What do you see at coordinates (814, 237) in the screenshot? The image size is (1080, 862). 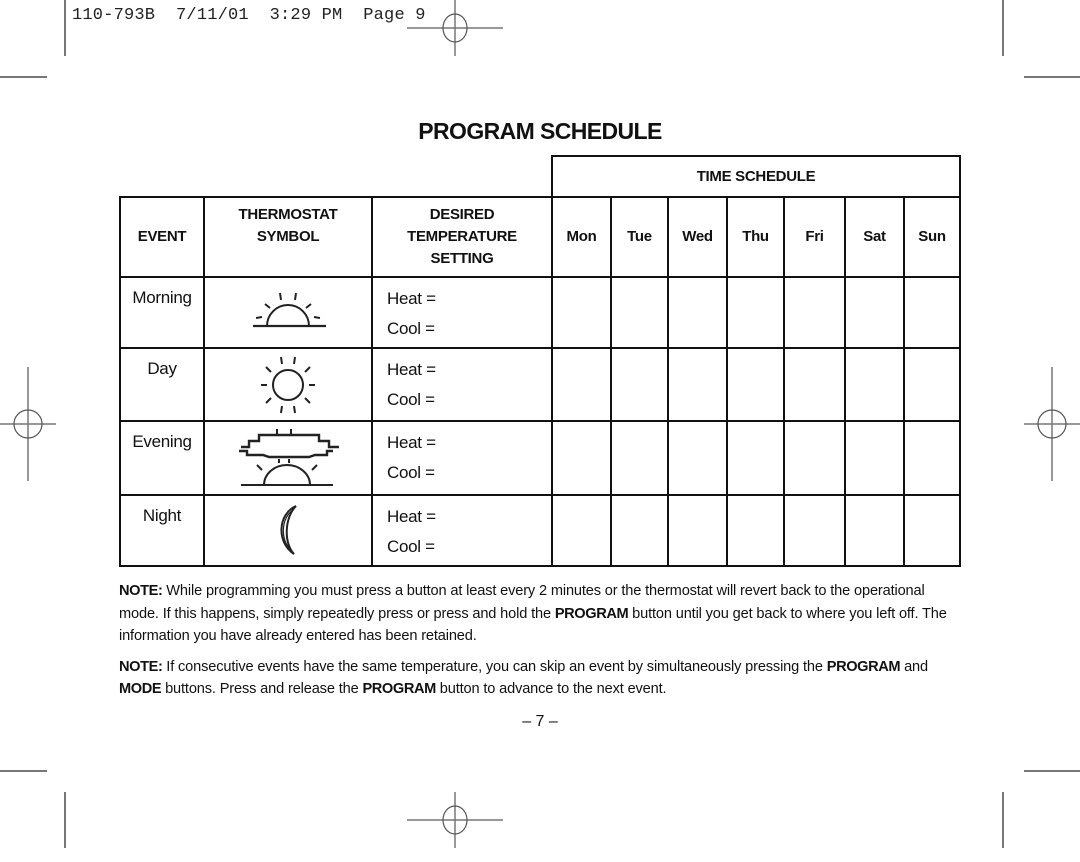 I see `day-header-fri: Fri` at bounding box center [814, 237].